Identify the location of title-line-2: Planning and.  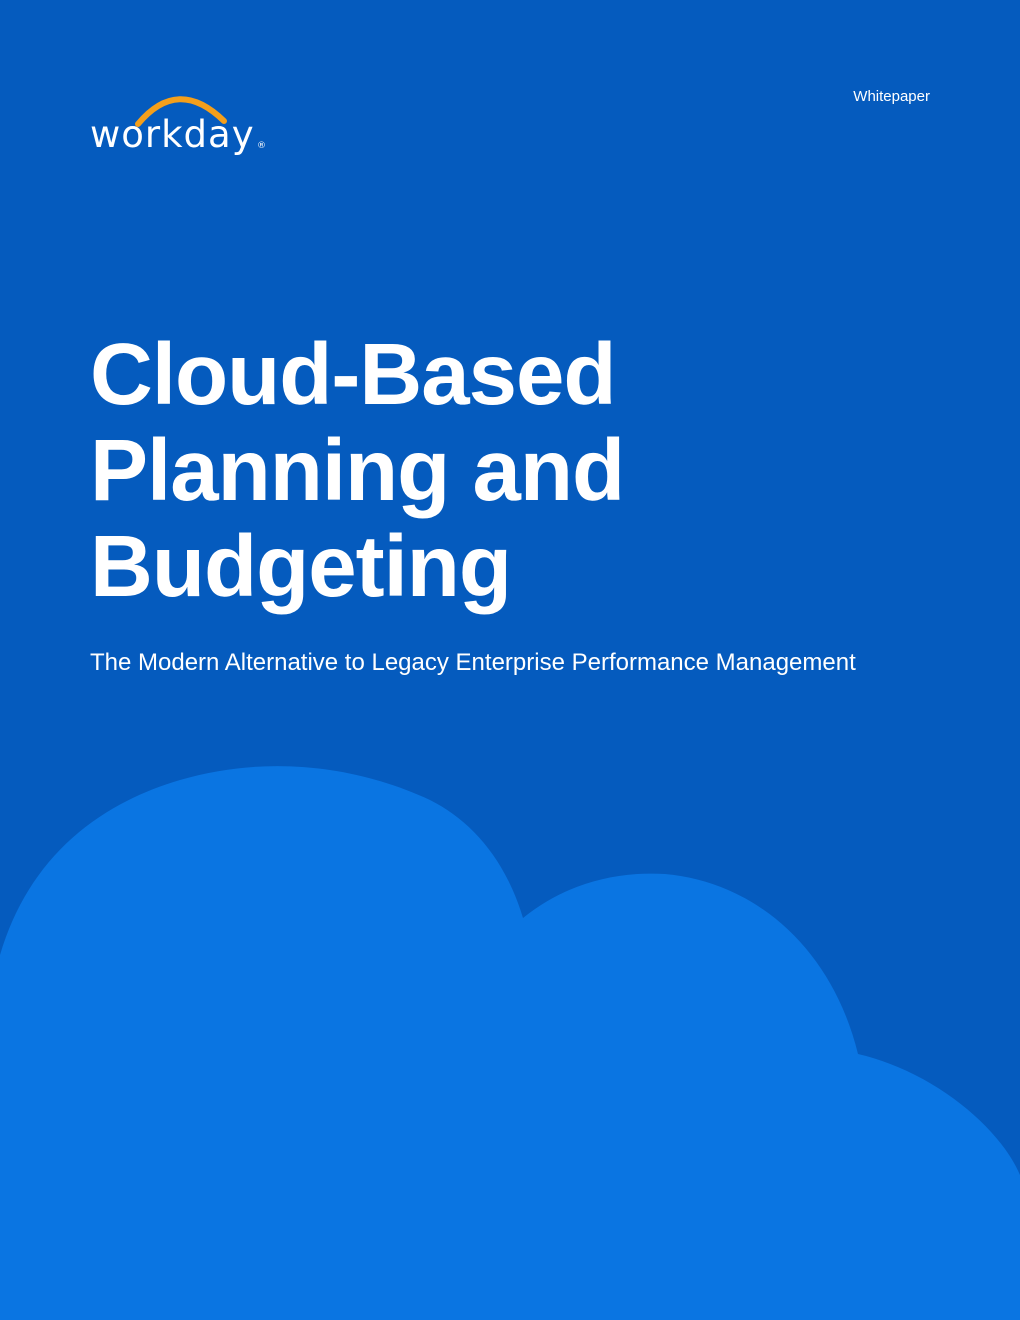
(357, 470).